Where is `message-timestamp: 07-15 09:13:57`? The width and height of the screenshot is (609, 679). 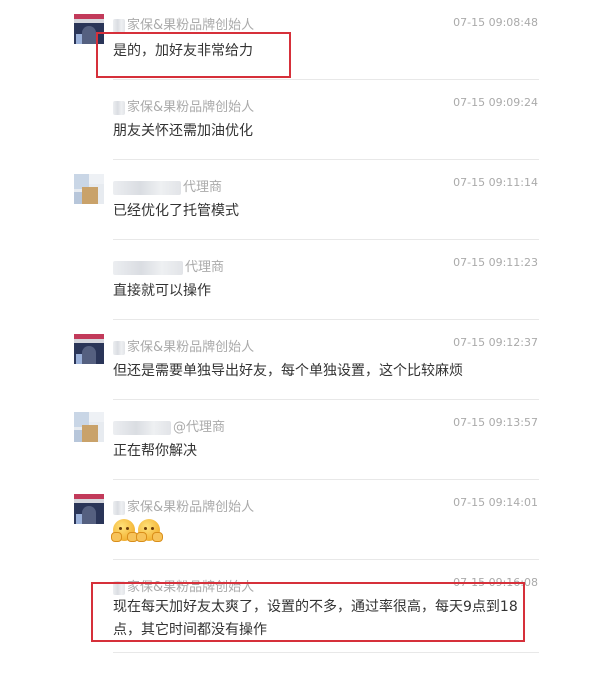 message-timestamp: 07-15 09:13:57 is located at coordinates (495, 422).